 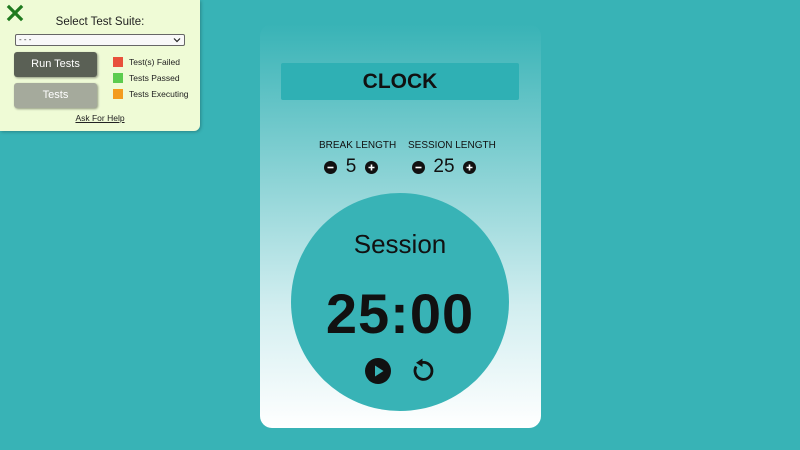 What do you see at coordinates (400, 244) in the screenshot?
I see `timer-label: Session` at bounding box center [400, 244].